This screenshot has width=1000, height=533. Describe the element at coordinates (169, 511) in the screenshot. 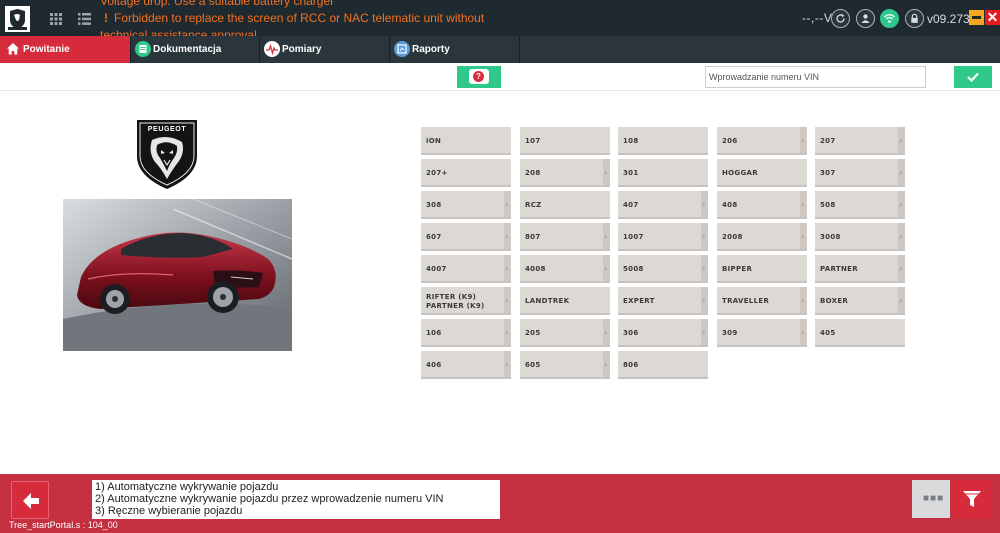

I see `instruction-line: 3) Ręczne wybieranie pojazdu` at that location.